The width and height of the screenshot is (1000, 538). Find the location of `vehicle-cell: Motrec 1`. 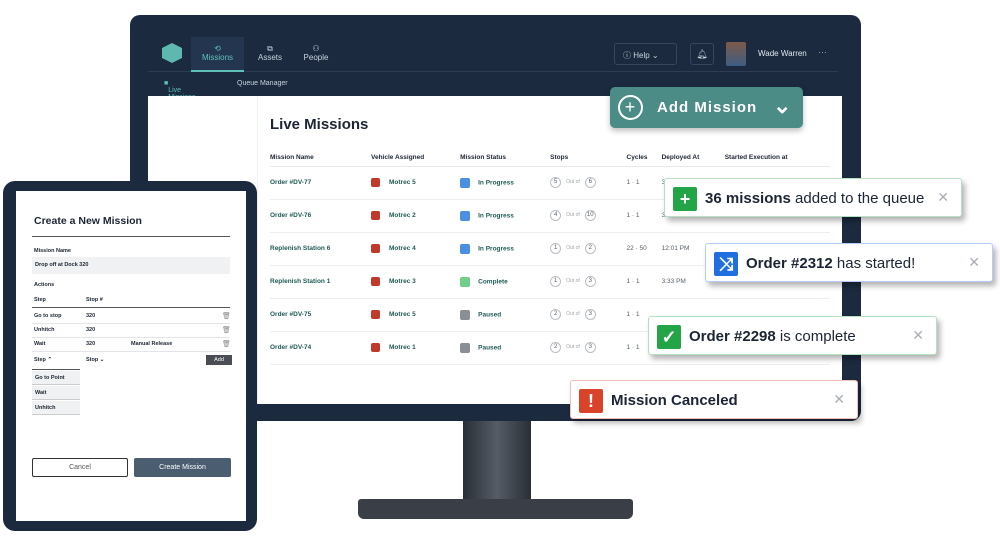

vehicle-cell: Motrec 1 is located at coordinates (416, 348).